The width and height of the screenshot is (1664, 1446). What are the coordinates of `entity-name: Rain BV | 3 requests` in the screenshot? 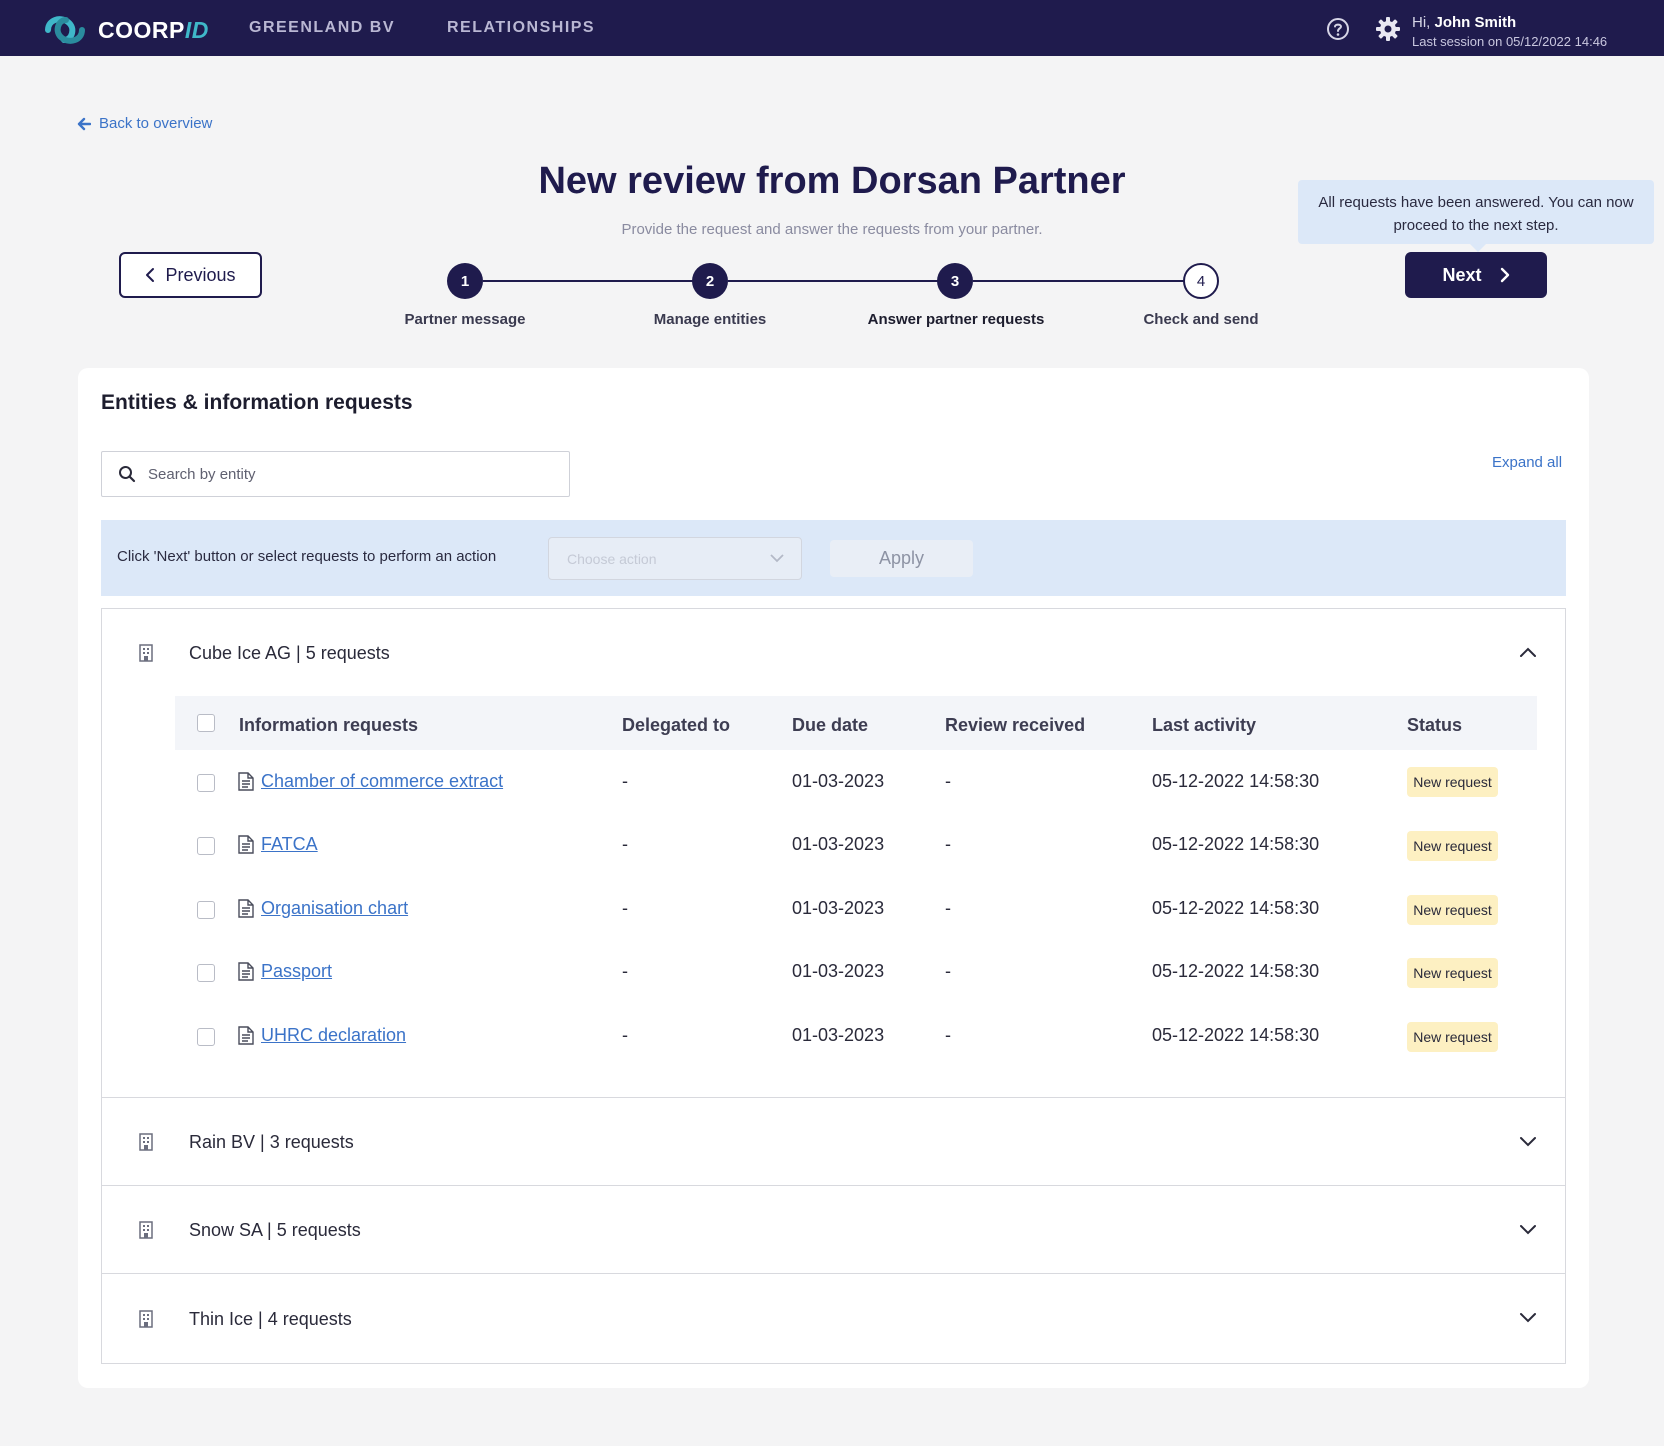 It's located at (271, 1142).